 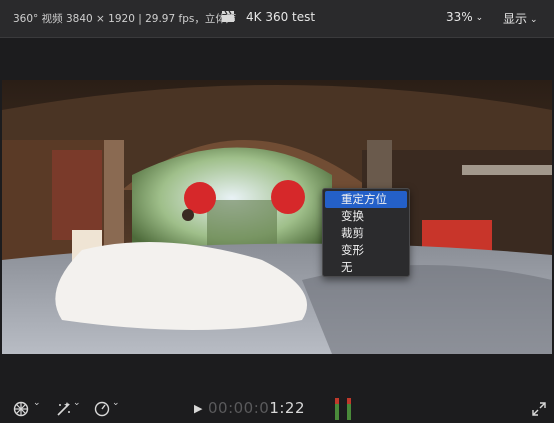 What do you see at coordinates (337, 401) in the screenshot?
I see `audio-meter-left-peak` at bounding box center [337, 401].